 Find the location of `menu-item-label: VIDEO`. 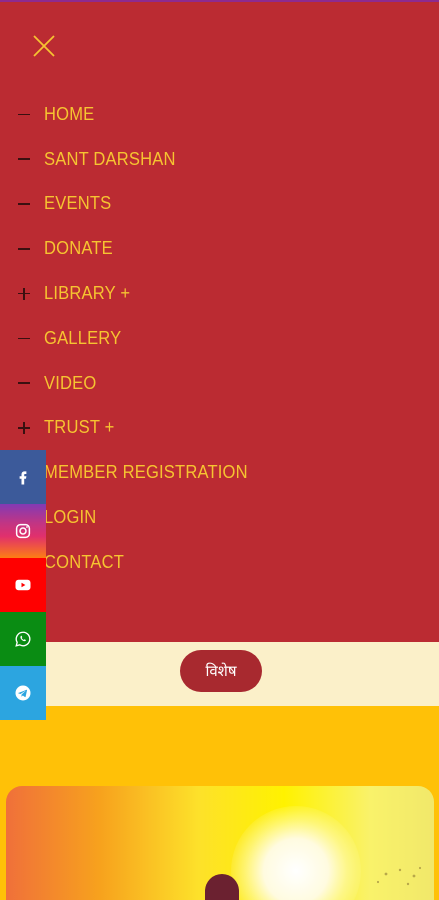

menu-item-label: VIDEO is located at coordinates (70, 382).